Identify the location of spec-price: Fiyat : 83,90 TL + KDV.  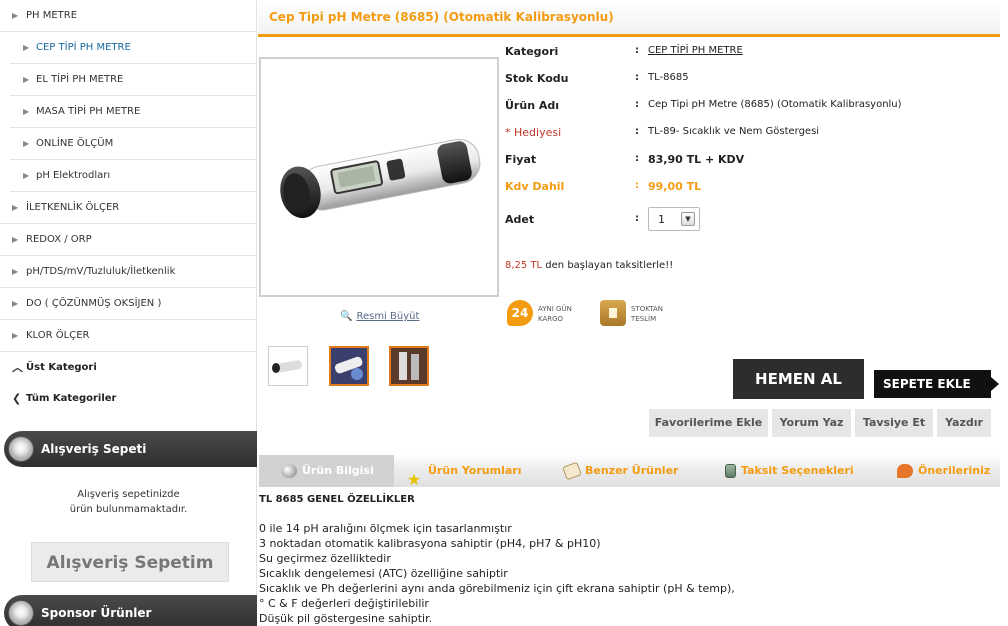
(745, 163).